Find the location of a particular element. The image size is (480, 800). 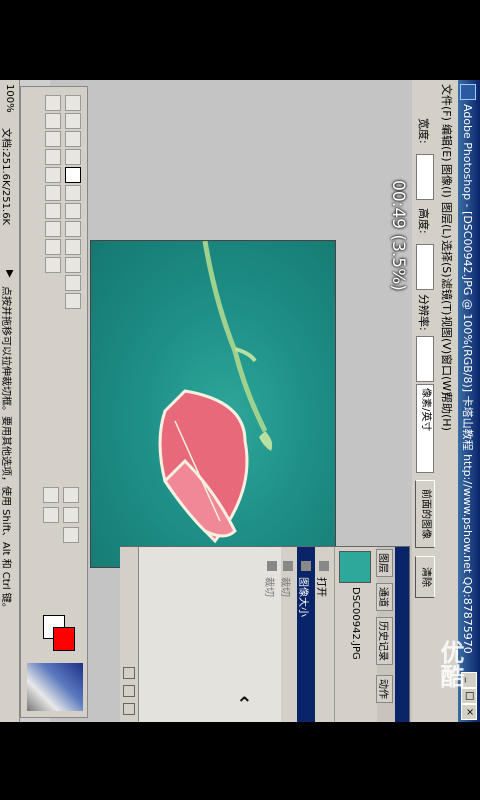

eyedropper-tool-icon is located at coordinates (53, 229).